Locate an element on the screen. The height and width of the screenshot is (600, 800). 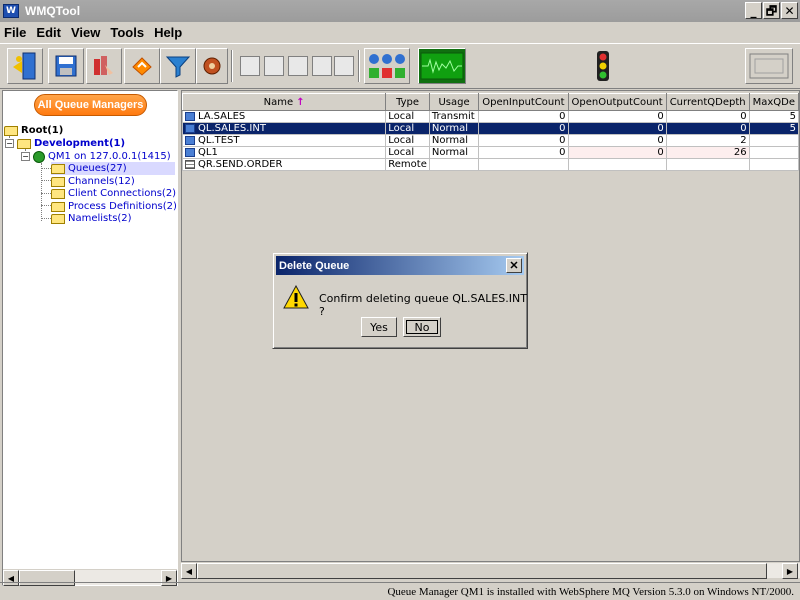
tree-node-root: Root(1) is located at coordinates (33, 130).